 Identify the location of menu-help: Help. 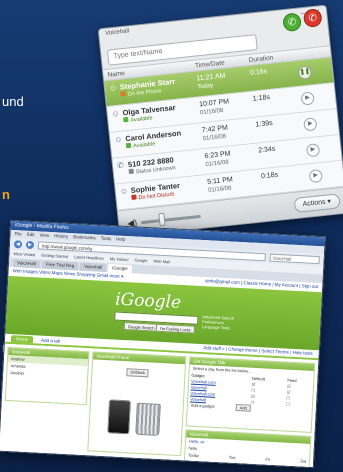
(121, 239).